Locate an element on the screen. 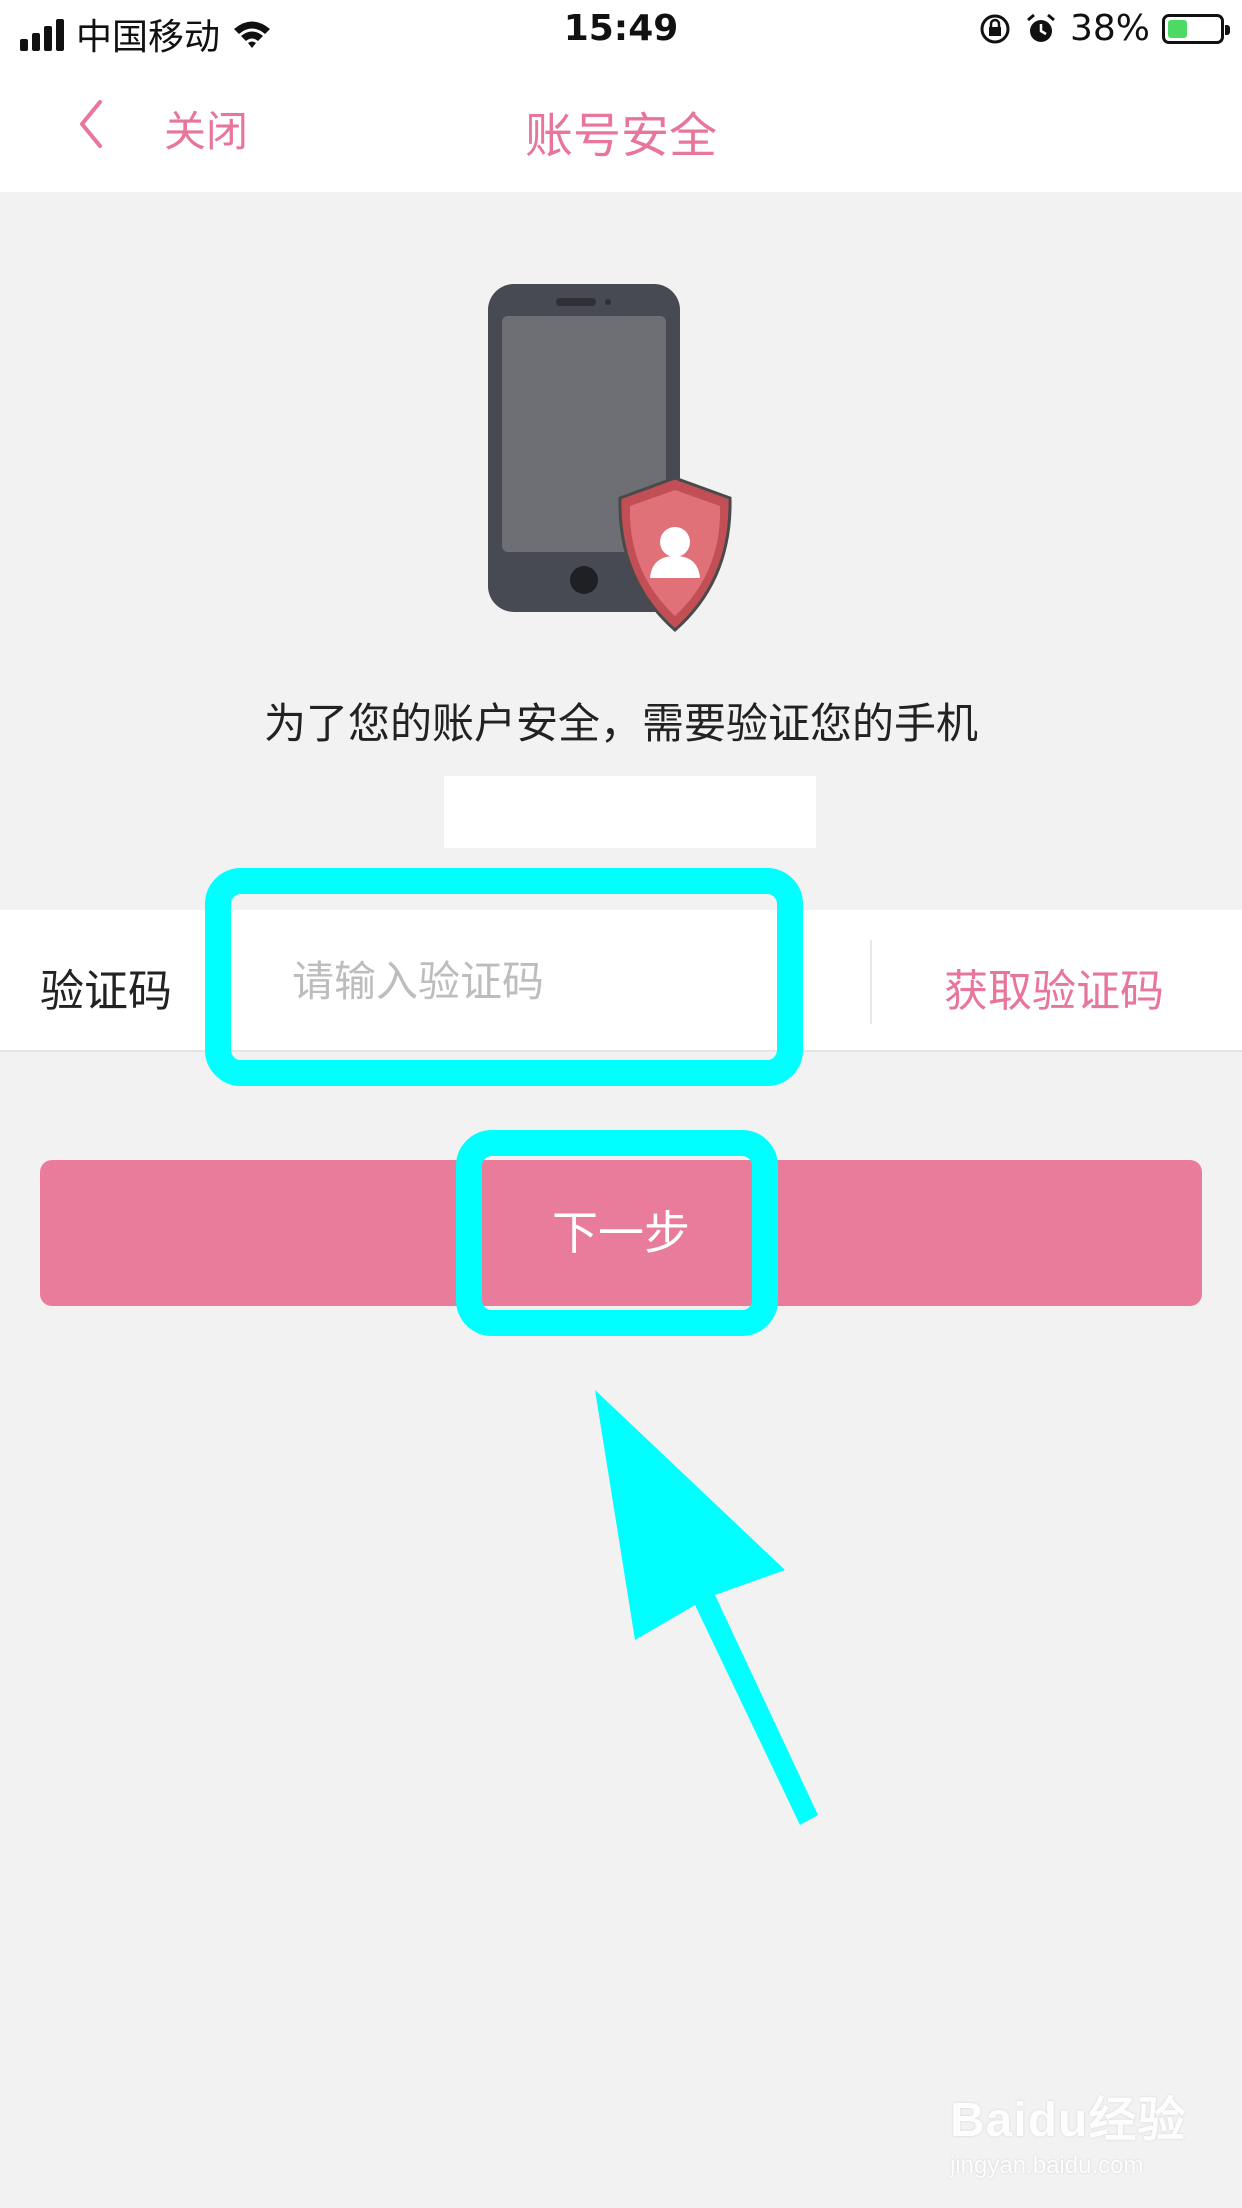  watermark-url: jingyan.baidu.com is located at coordinates (1047, 2165).